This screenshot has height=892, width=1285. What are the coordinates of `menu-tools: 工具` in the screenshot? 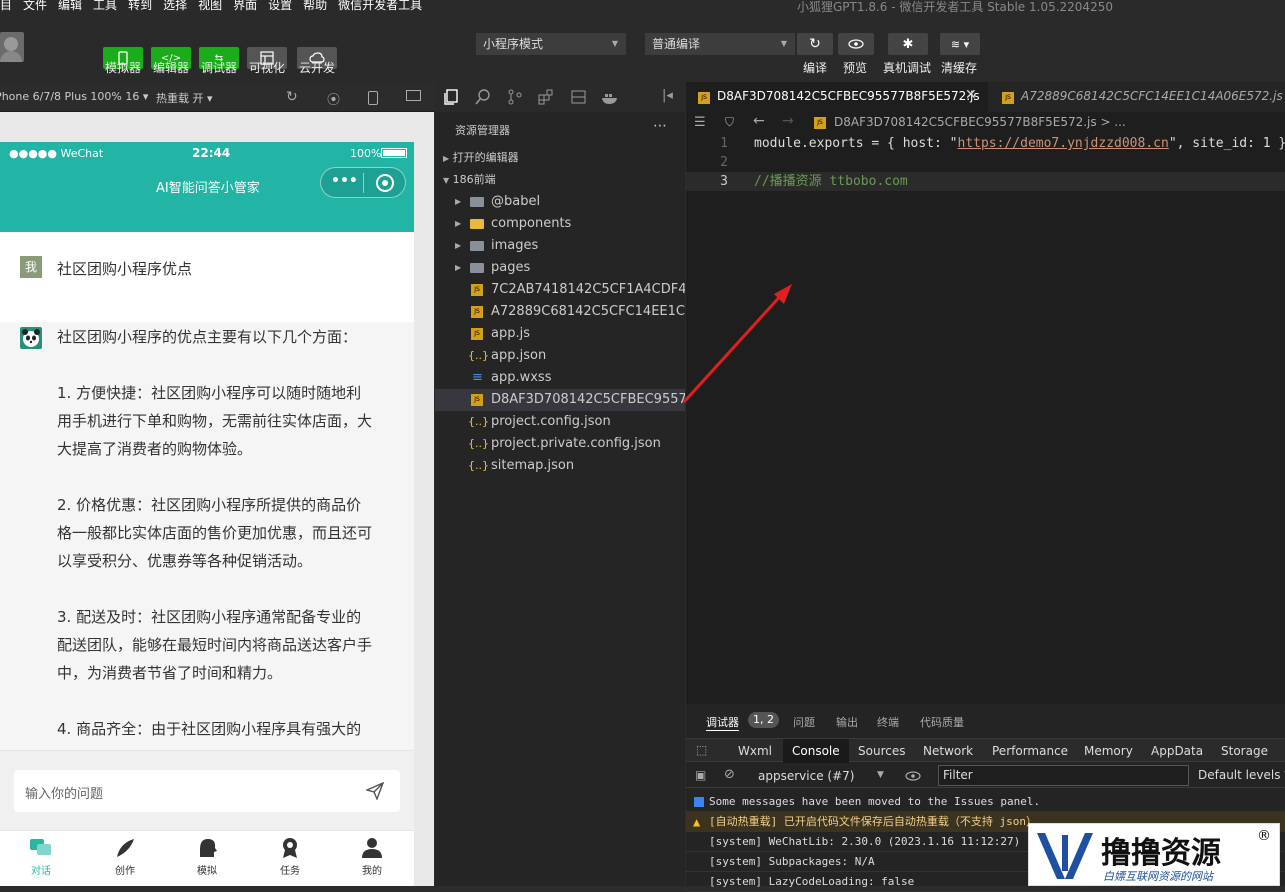 It's located at (105, 5).